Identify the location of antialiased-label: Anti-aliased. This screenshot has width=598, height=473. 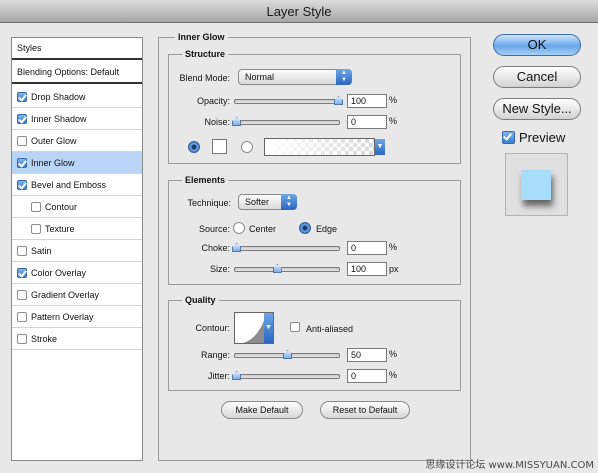
(330, 329).